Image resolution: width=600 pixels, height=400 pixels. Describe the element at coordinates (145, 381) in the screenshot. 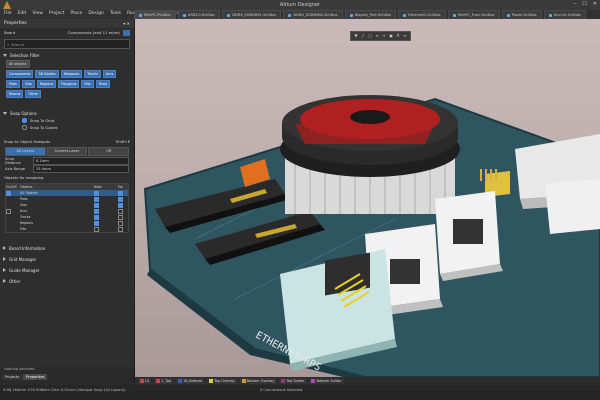

I see `layer-tab-ls: LS` at that location.